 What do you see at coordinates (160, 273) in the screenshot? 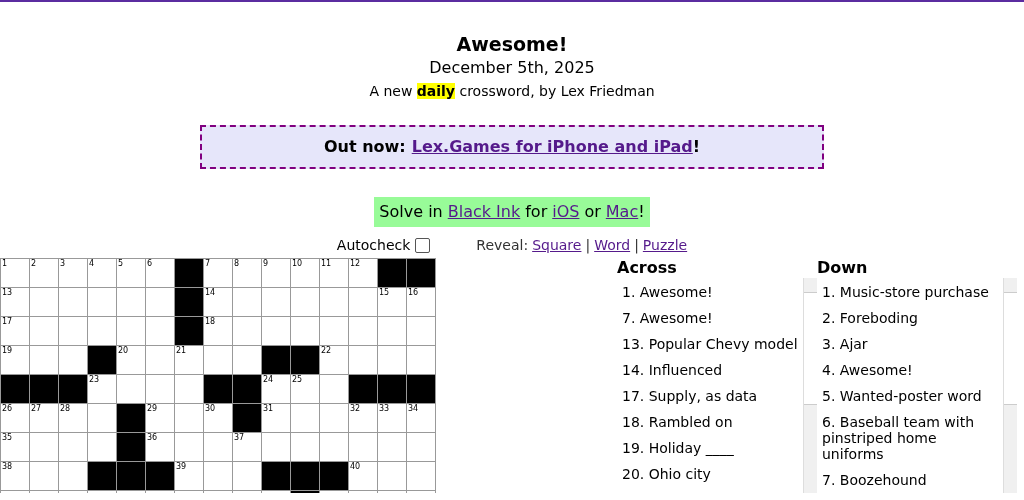
I see `grid-square: 6` at bounding box center [160, 273].